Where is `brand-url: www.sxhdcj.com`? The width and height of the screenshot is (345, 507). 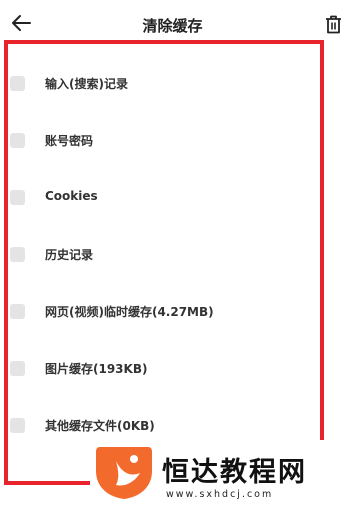 brand-url: www.sxhdcj.com is located at coordinates (220, 494).